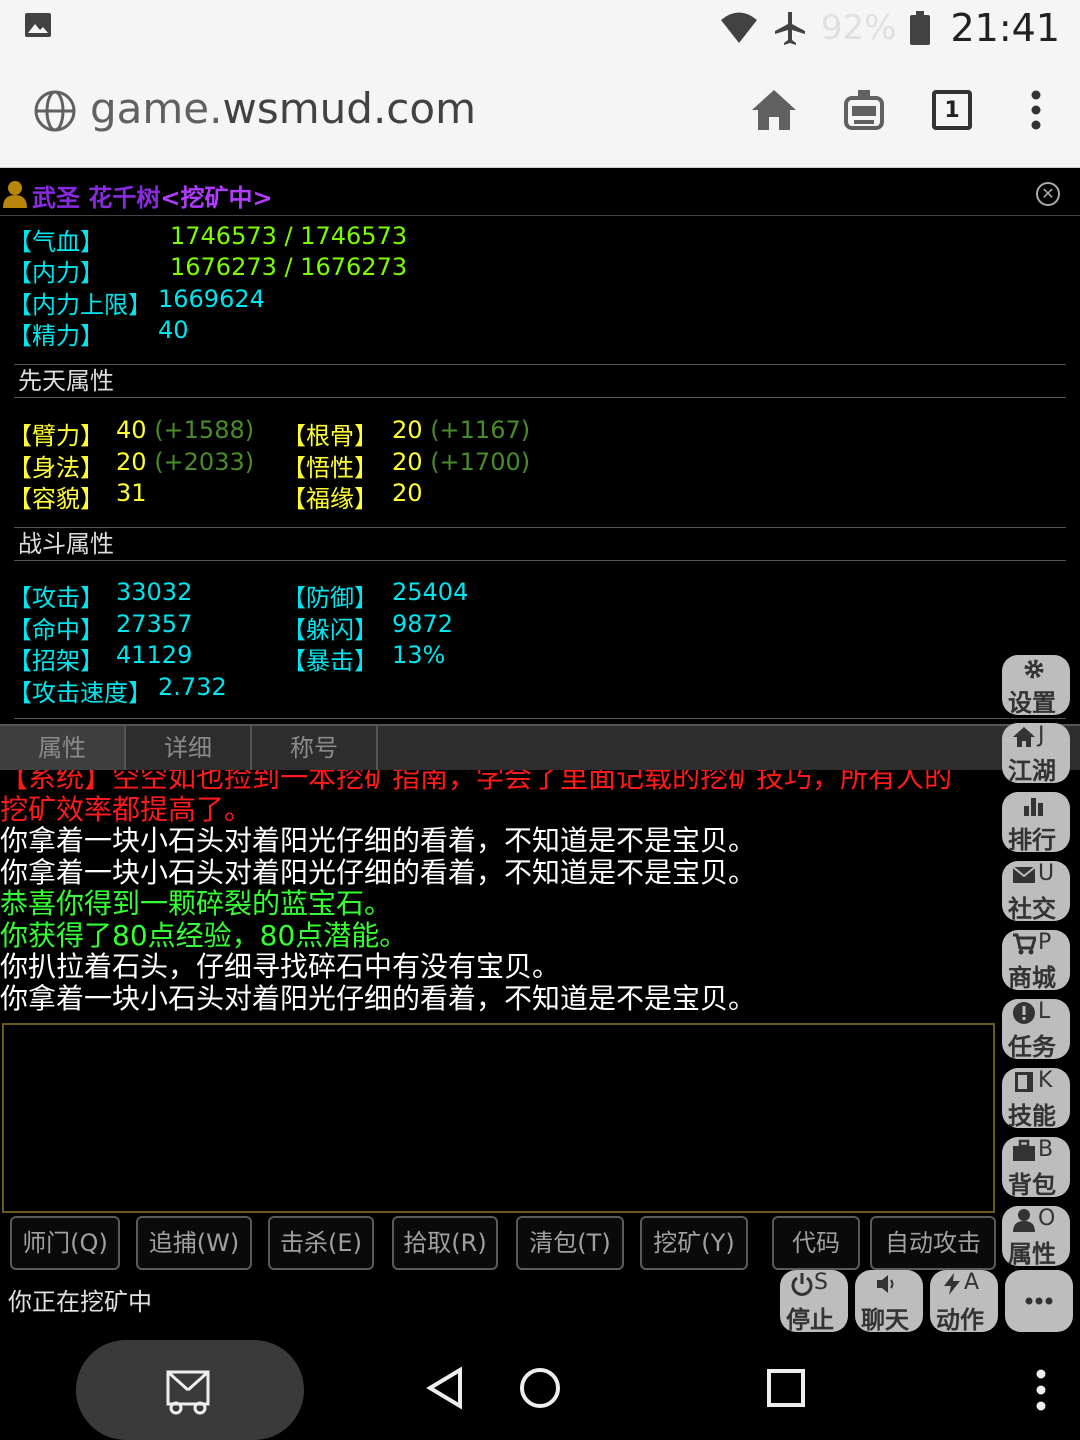 Image resolution: width=1080 pixels, height=1440 pixels. I want to click on mine-button: 挖矿(Y), so click(694, 1243).